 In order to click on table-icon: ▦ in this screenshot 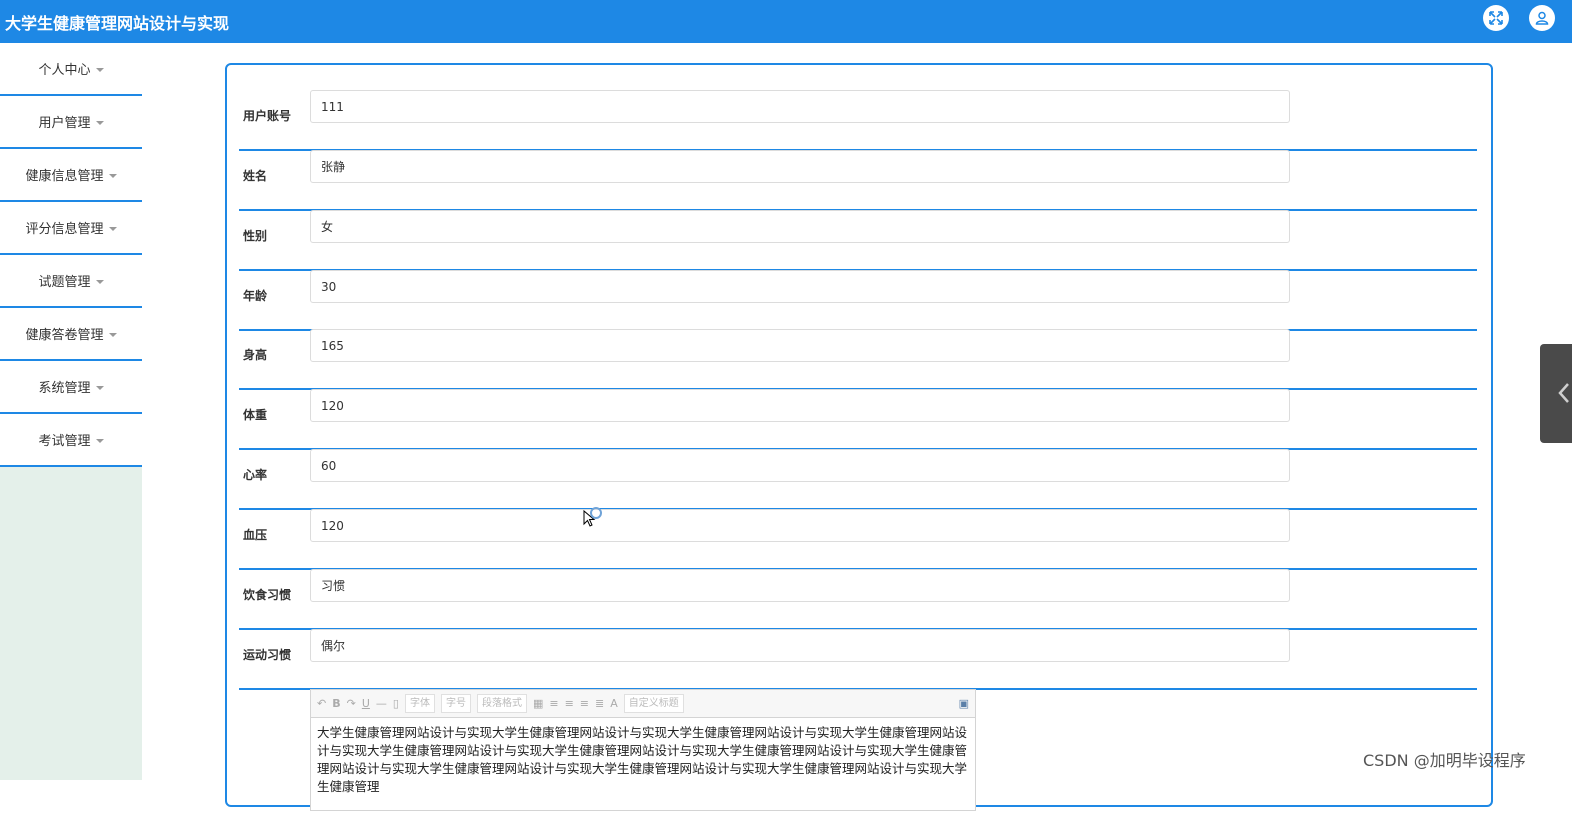, I will do `click(538, 703)`.